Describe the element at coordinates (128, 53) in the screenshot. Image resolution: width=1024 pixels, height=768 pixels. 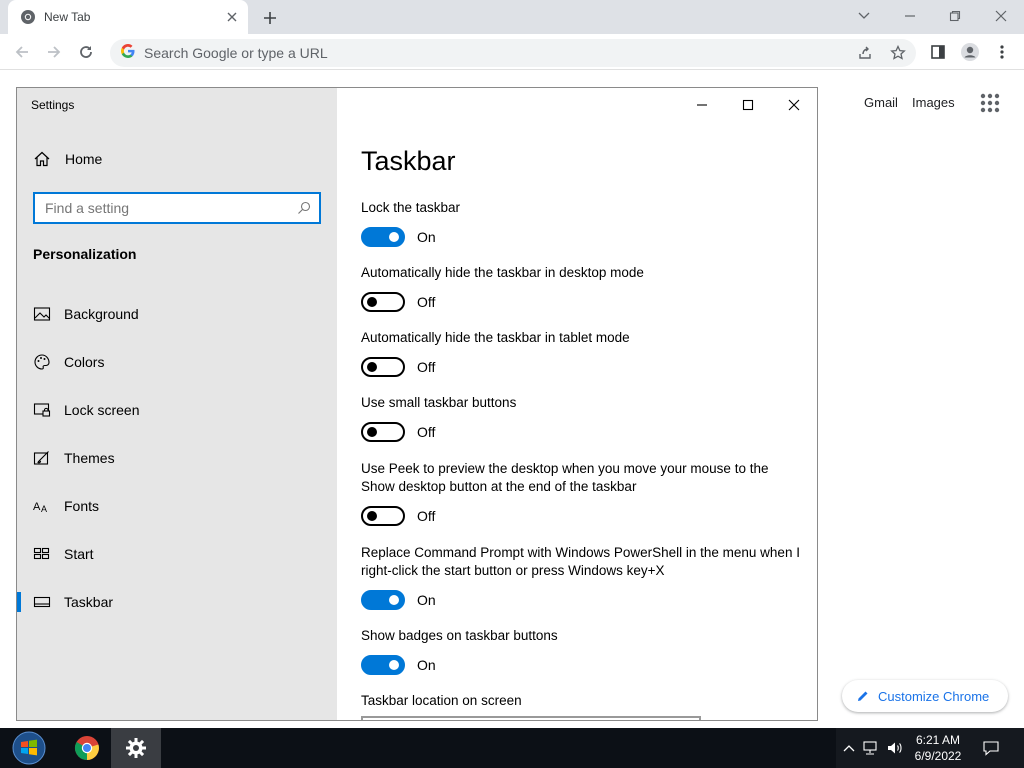
I see `google-g-icon` at that location.